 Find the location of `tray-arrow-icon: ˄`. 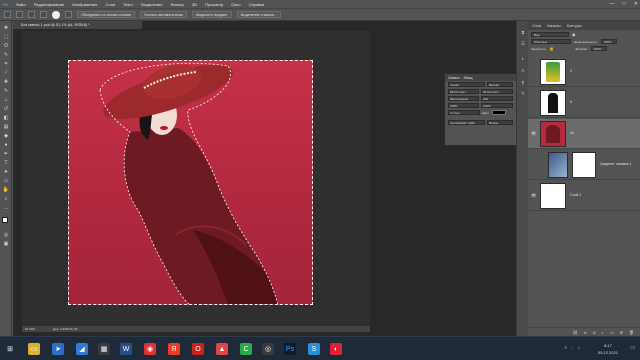

tray-arrow-icon: ˄ is located at coordinates (565, 347).